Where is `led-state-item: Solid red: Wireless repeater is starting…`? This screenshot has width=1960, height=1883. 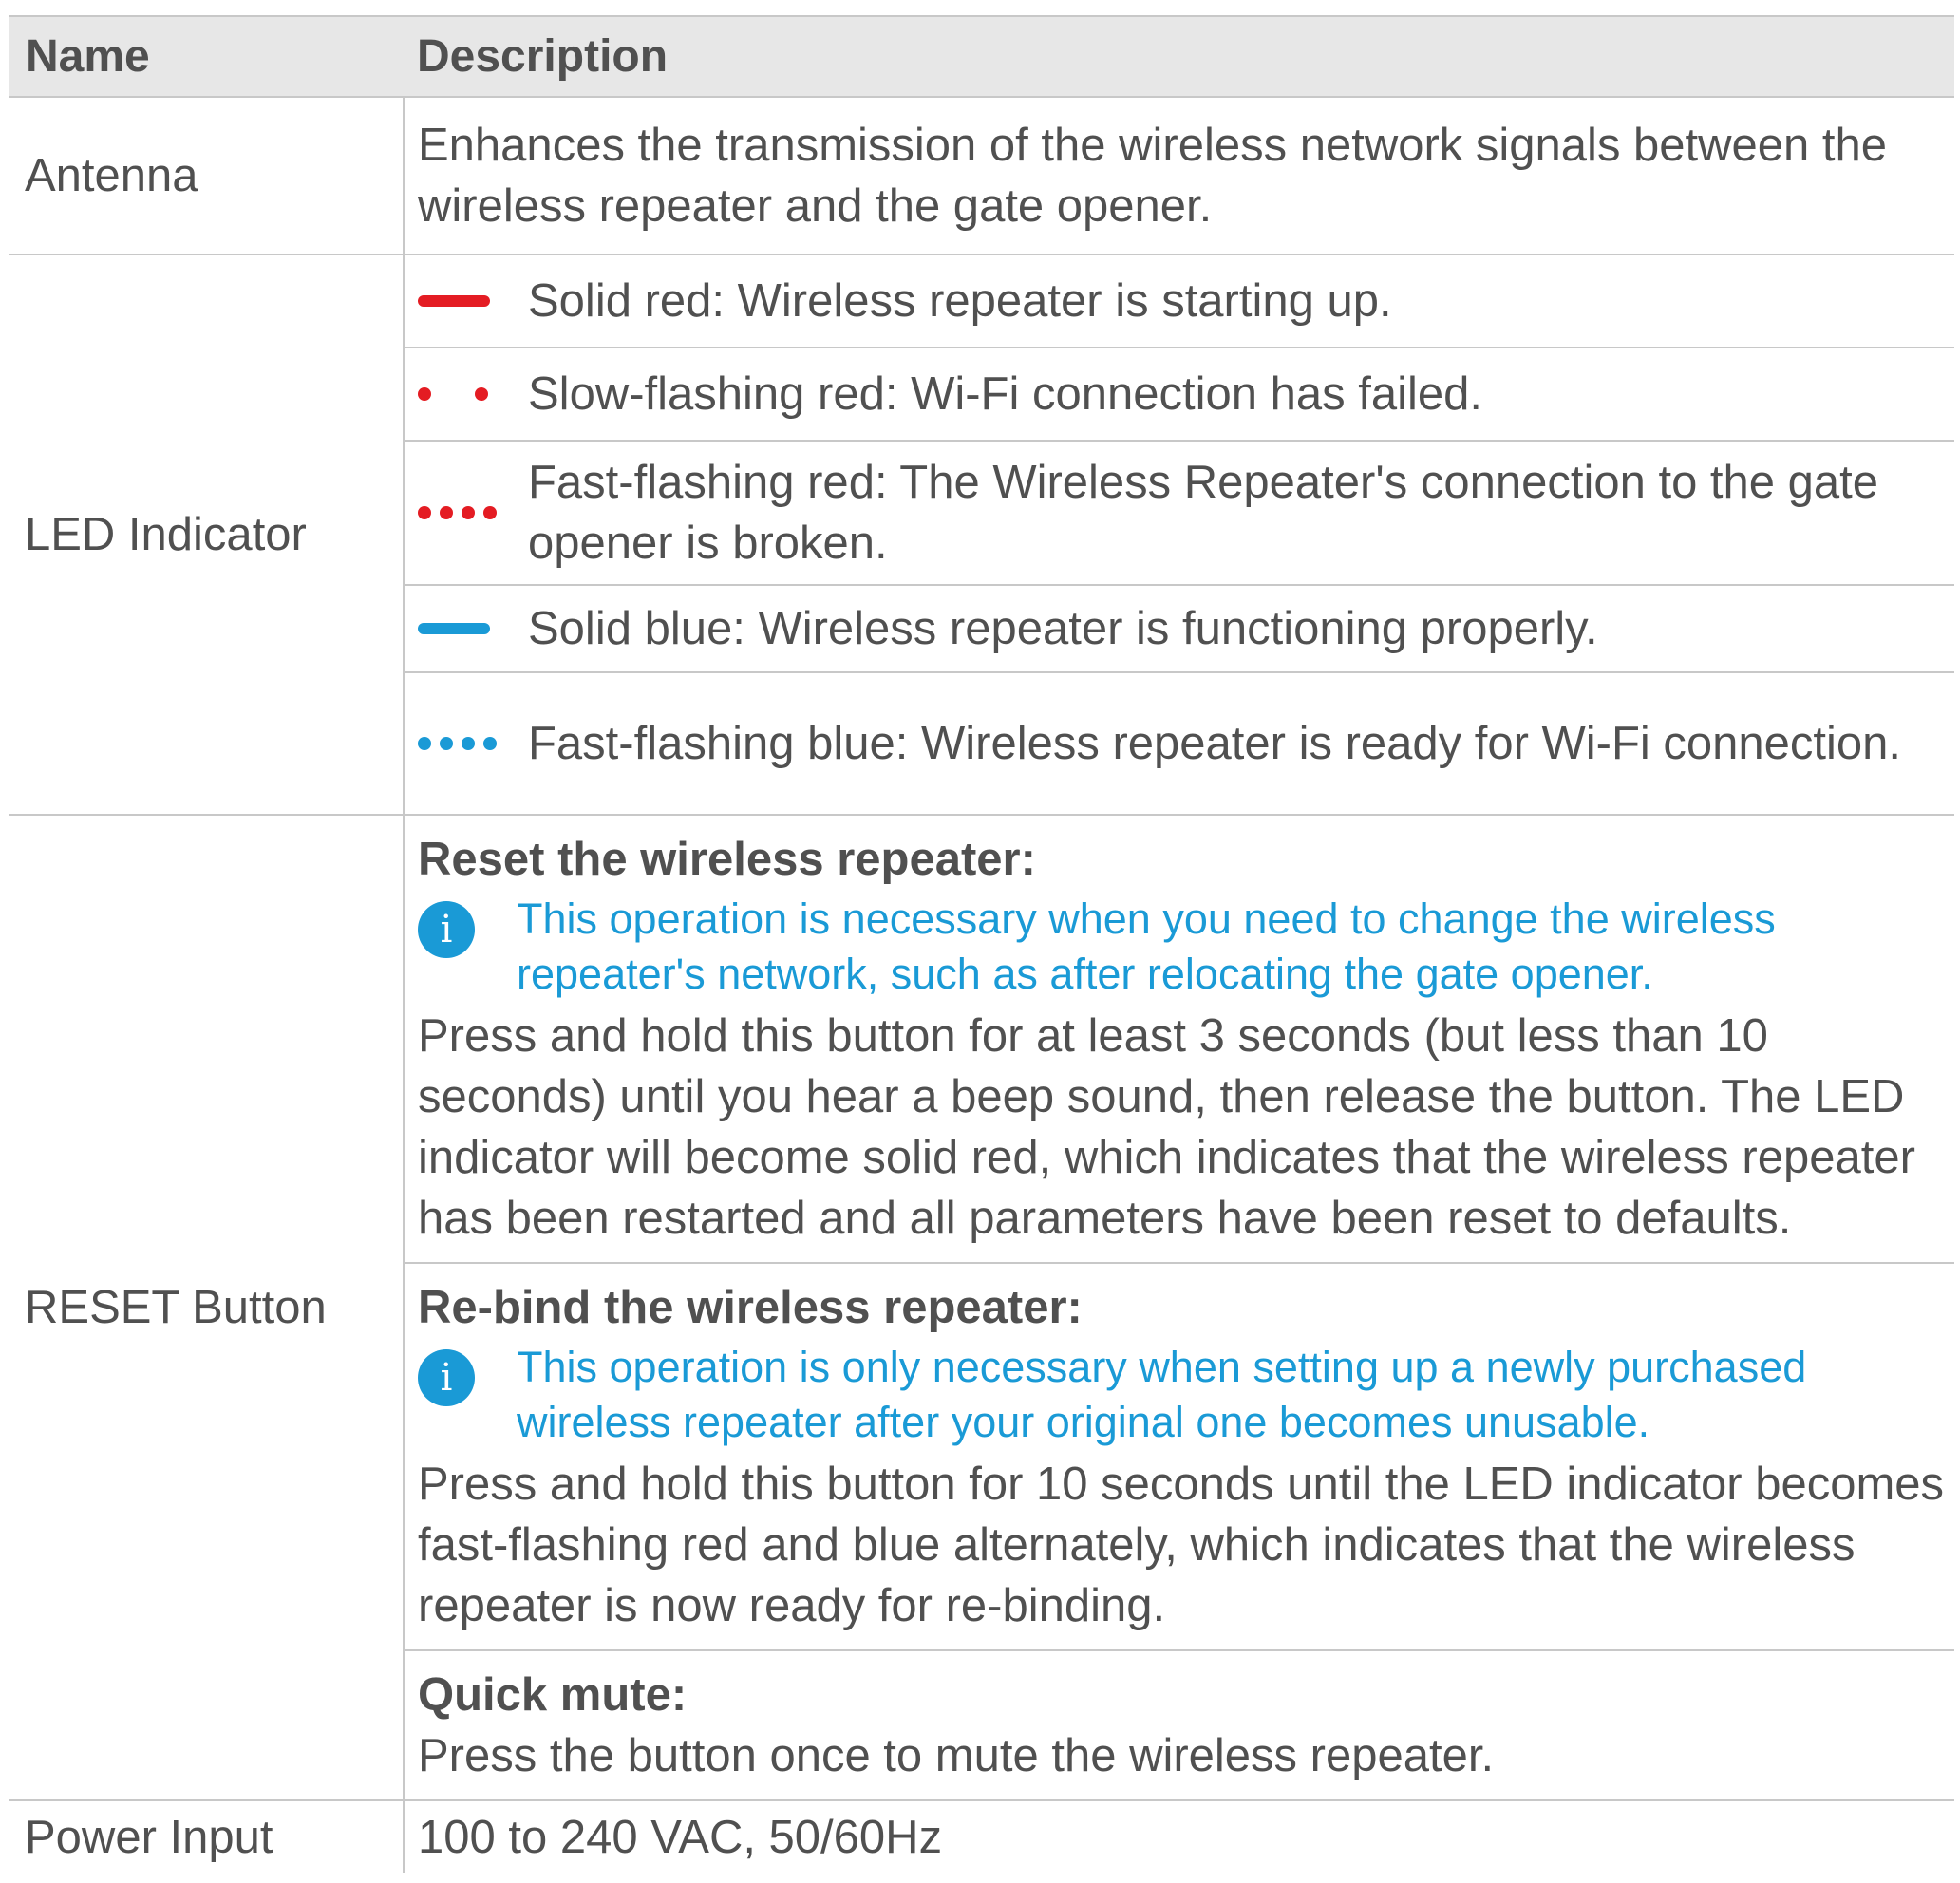 led-state-item: Solid red: Wireless repeater is starting… is located at coordinates (1179, 301).